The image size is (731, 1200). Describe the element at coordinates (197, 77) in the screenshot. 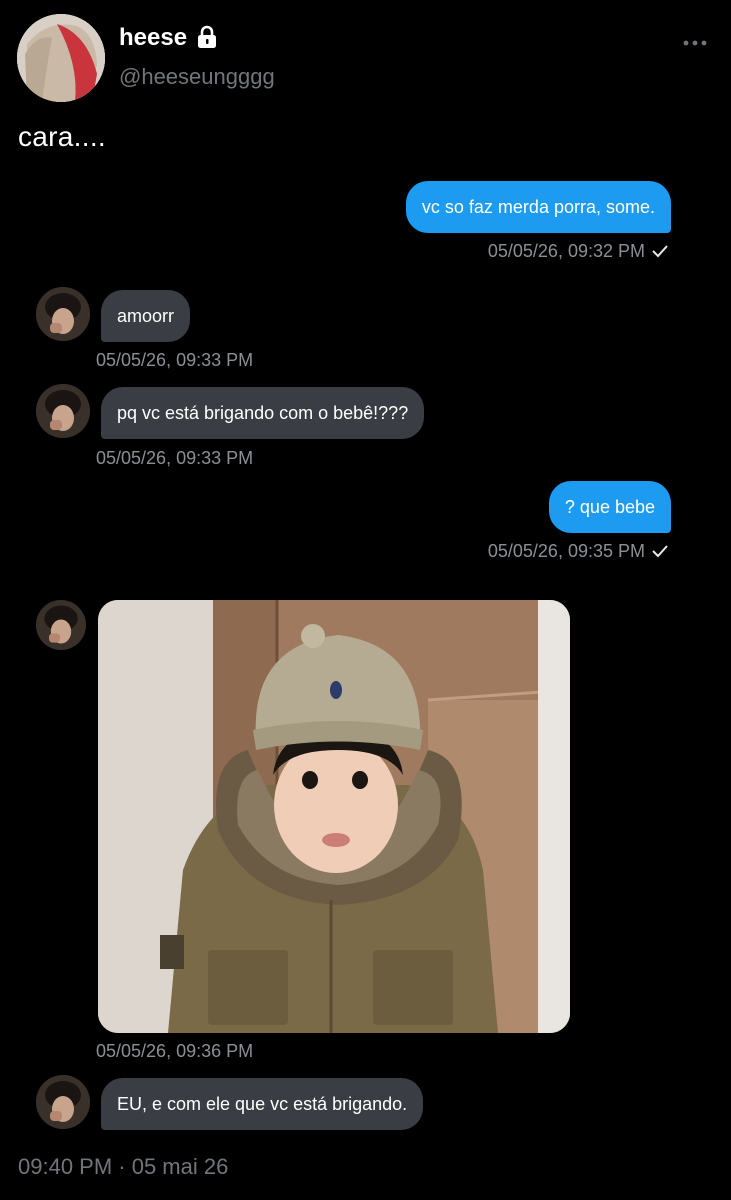

I see `profile-handle: @heeseungggg` at that location.